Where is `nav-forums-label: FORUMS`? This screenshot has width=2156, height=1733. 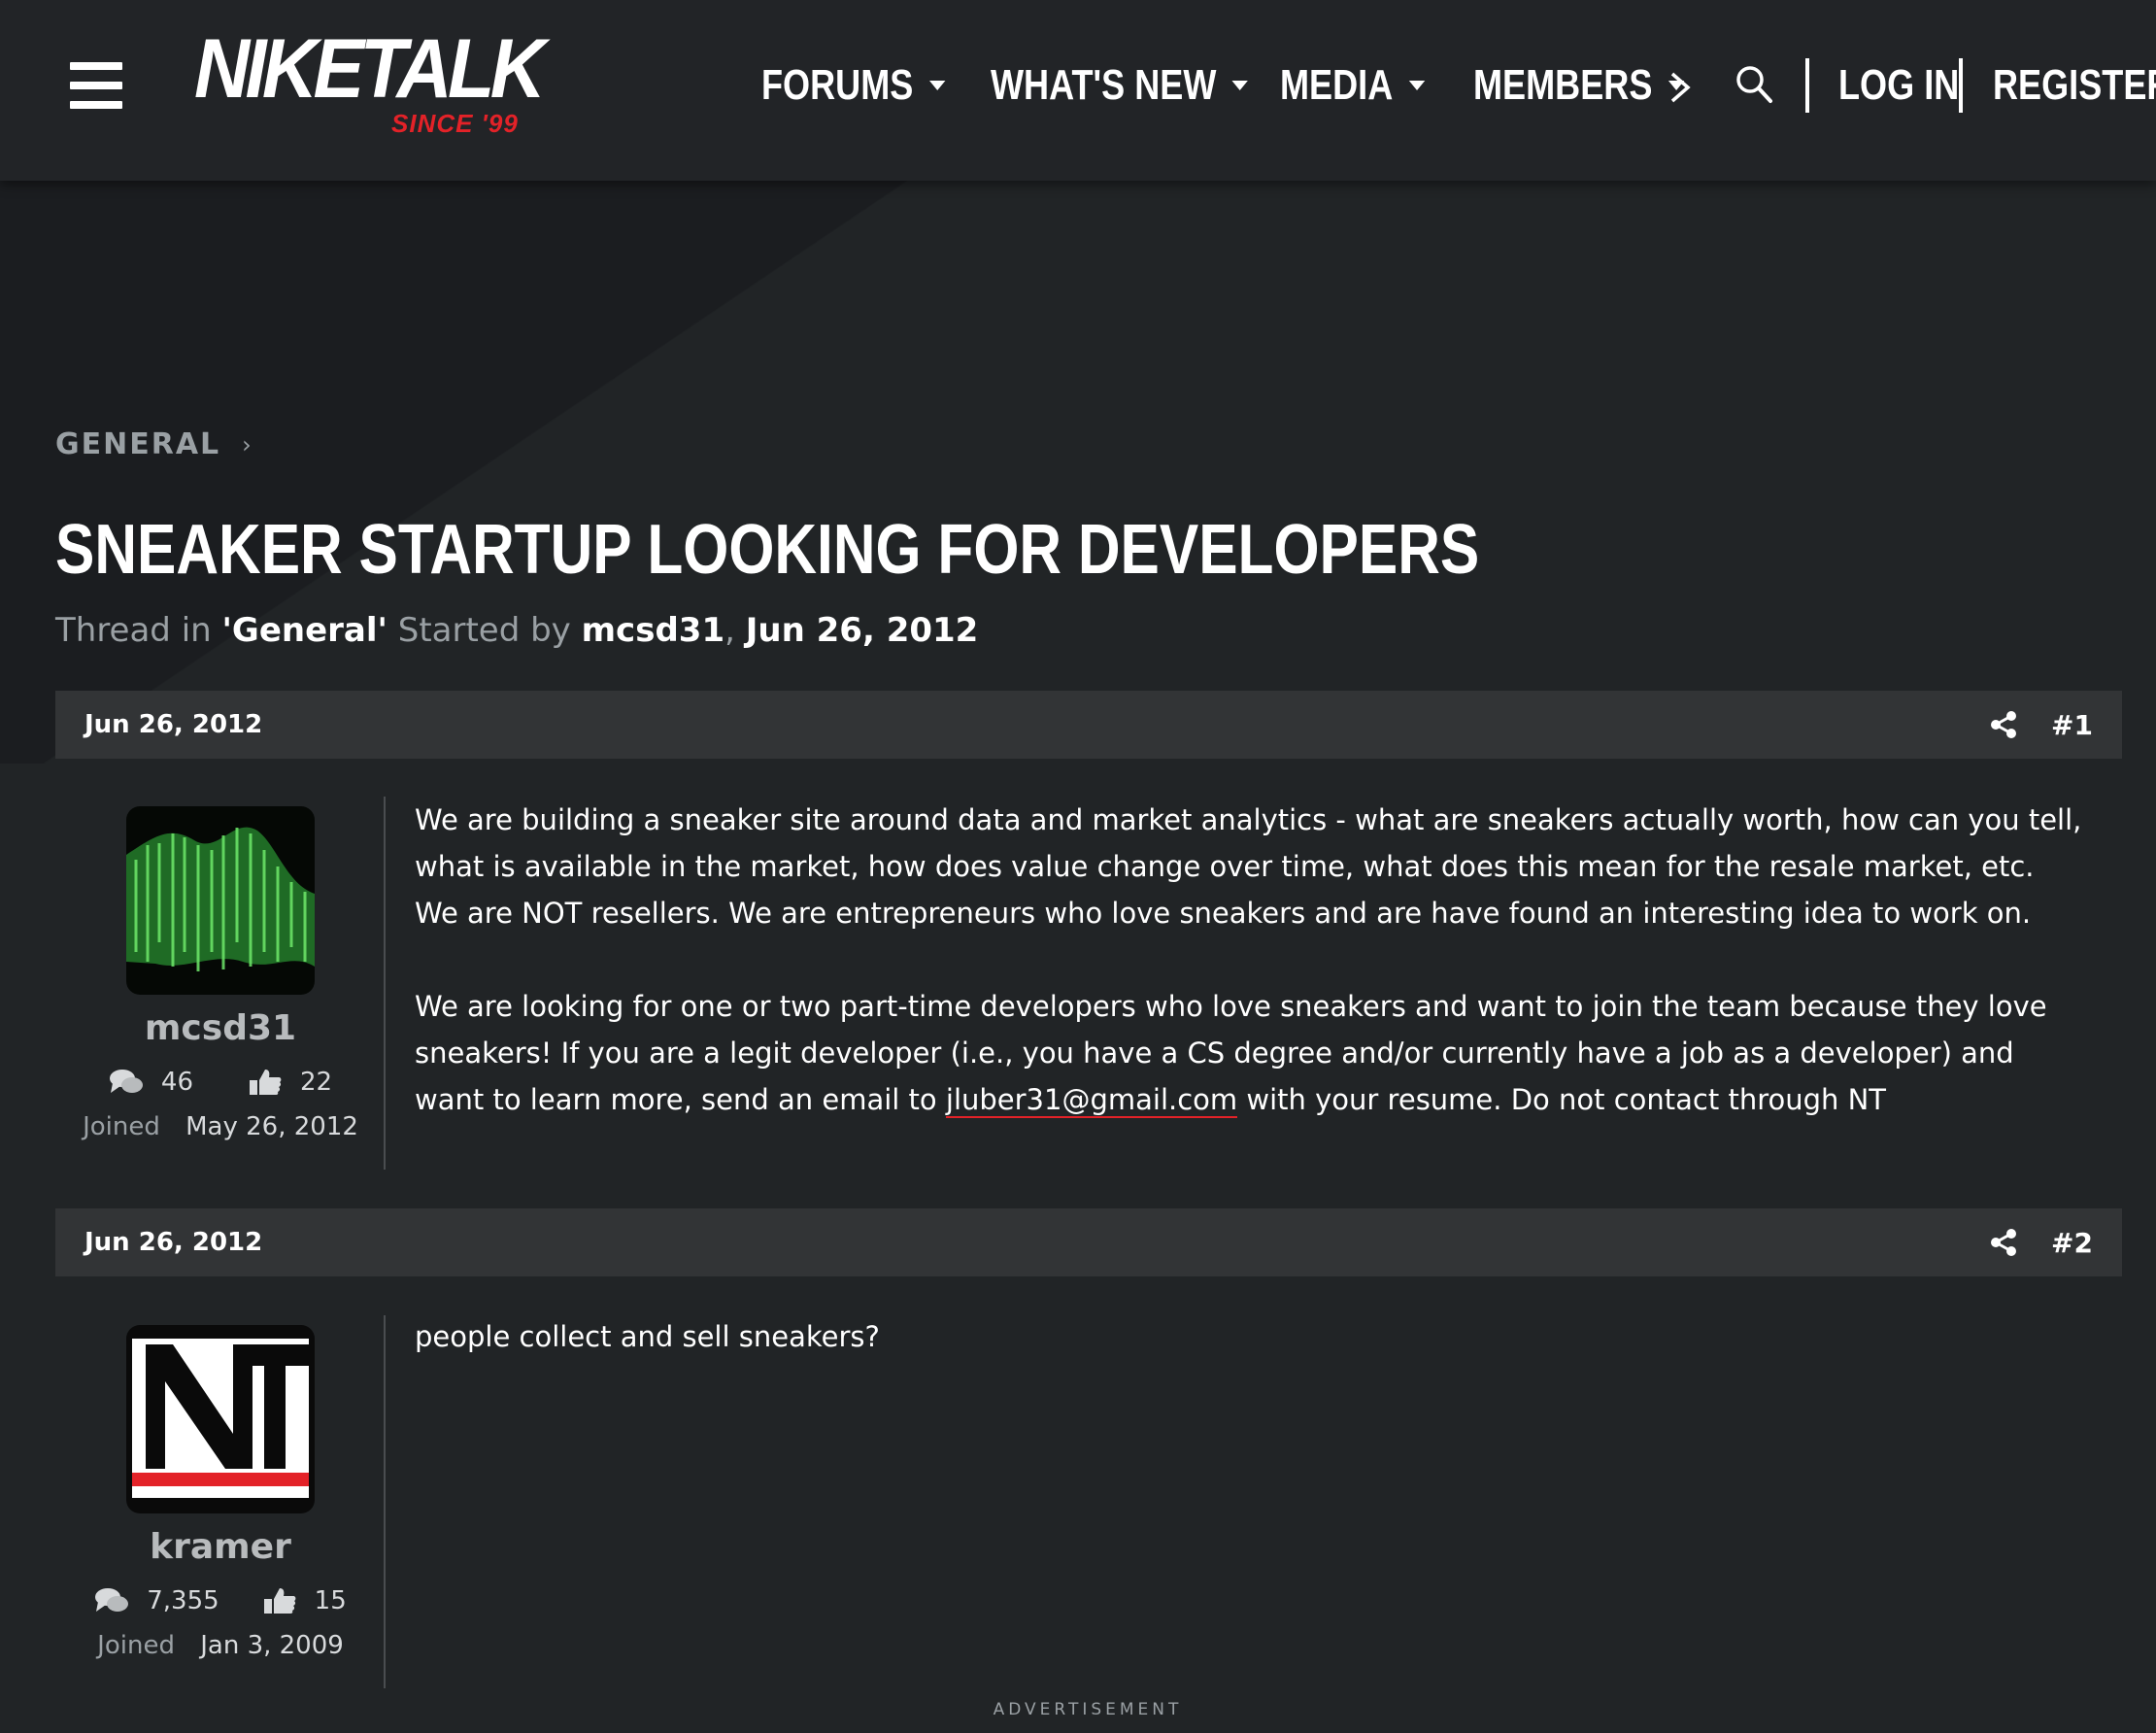 nav-forums-label: FORUMS is located at coordinates (837, 85).